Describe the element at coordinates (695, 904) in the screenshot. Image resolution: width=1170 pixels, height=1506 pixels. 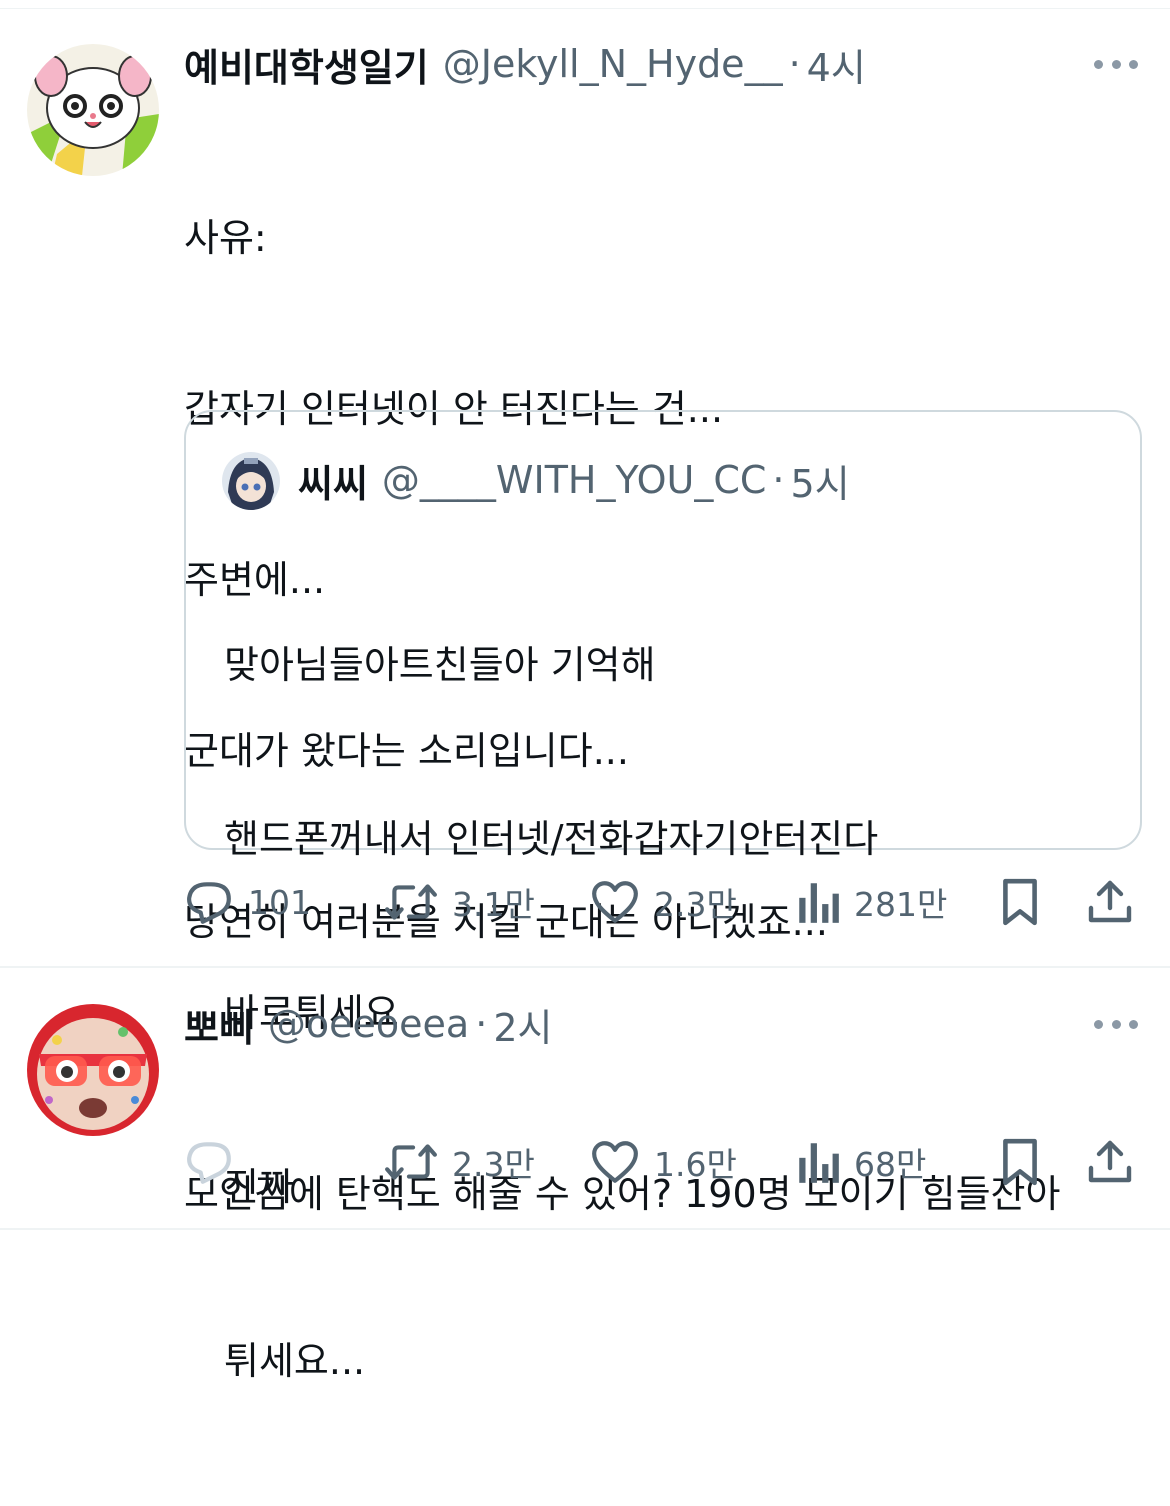
I see `like-count: 2.3만` at that location.